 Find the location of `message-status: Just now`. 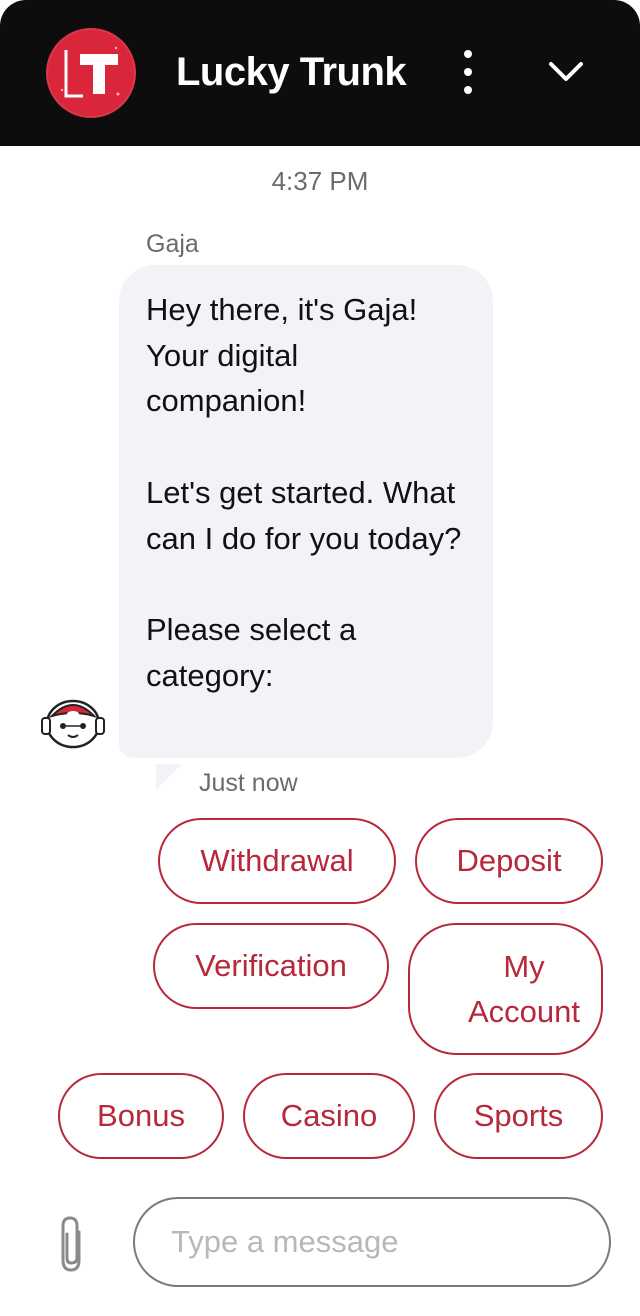

message-status: Just now is located at coordinates (248, 783).